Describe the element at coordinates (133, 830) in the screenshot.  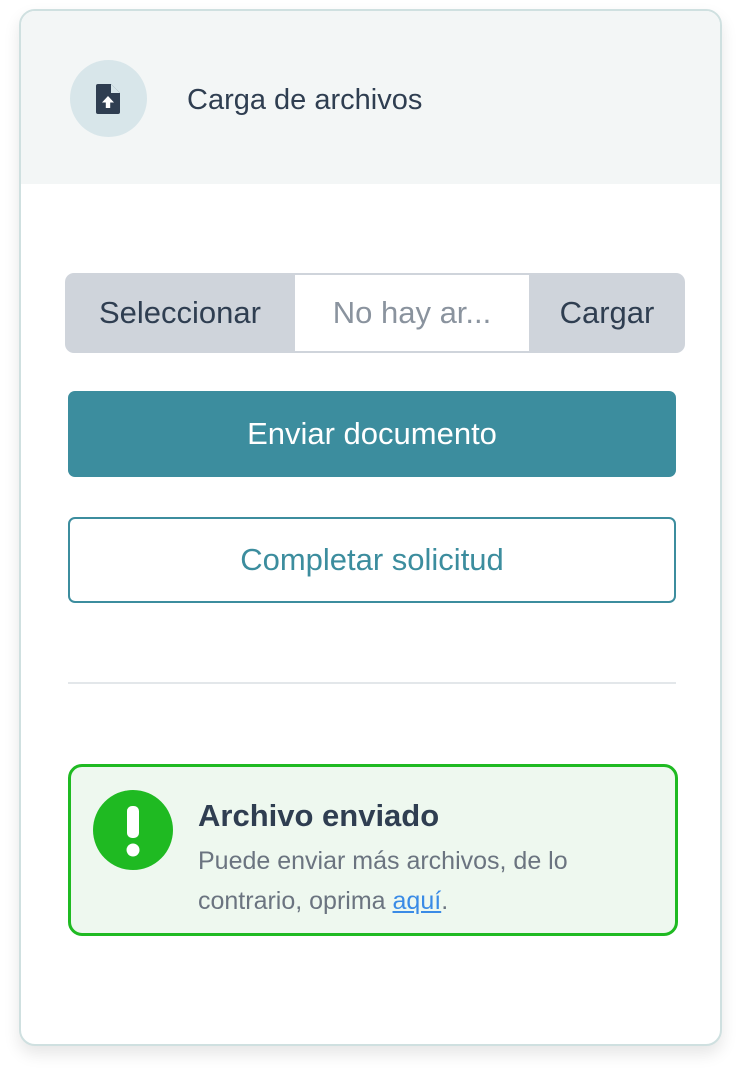
I see `exclamation-icon` at that location.